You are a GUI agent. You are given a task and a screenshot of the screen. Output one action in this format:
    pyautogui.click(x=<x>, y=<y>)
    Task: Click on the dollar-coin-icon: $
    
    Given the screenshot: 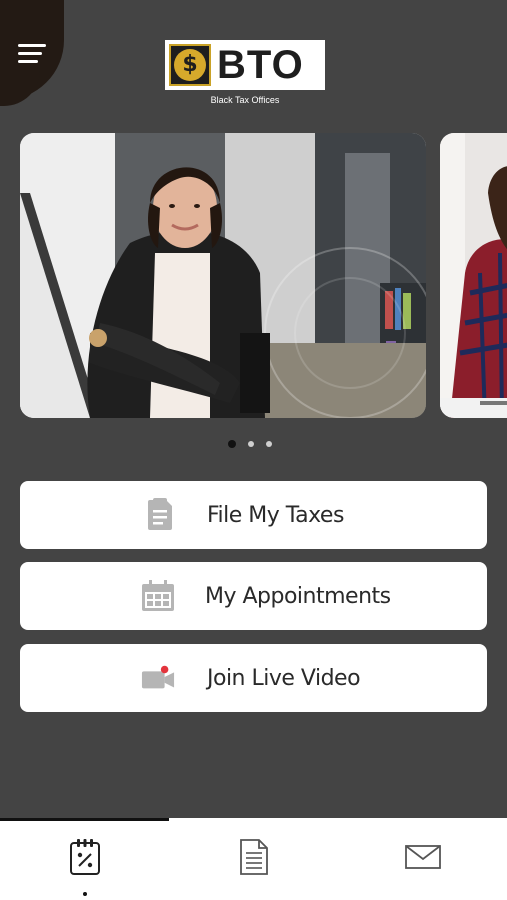 What is the action you would take?
    pyautogui.click(x=190, y=65)
    